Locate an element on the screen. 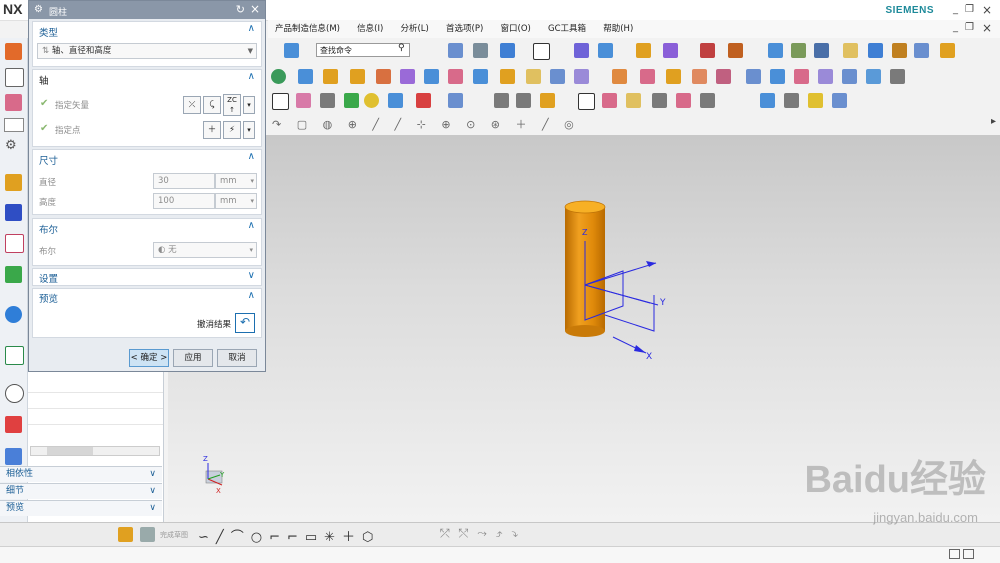  tools-icon is located at coordinates (947, 50).